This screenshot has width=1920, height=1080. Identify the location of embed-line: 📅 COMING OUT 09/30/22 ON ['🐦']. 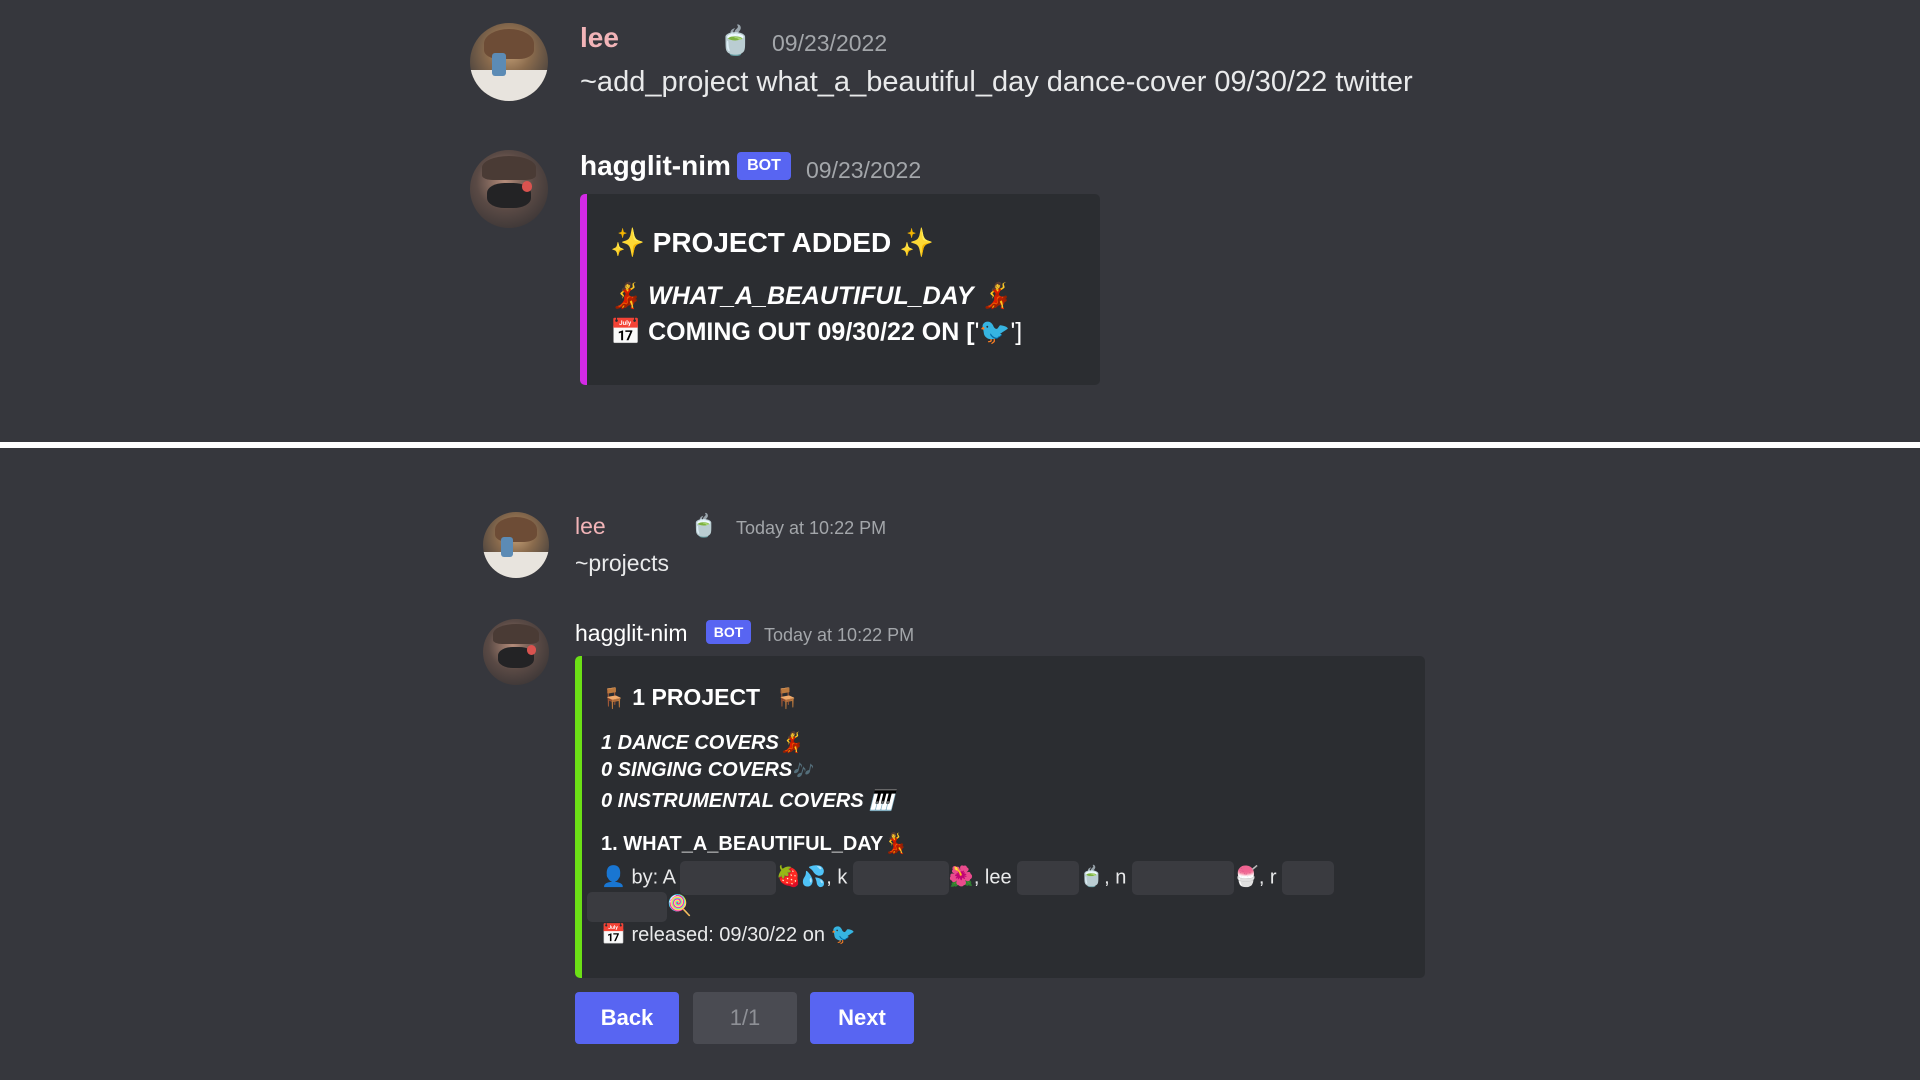
(816, 332).